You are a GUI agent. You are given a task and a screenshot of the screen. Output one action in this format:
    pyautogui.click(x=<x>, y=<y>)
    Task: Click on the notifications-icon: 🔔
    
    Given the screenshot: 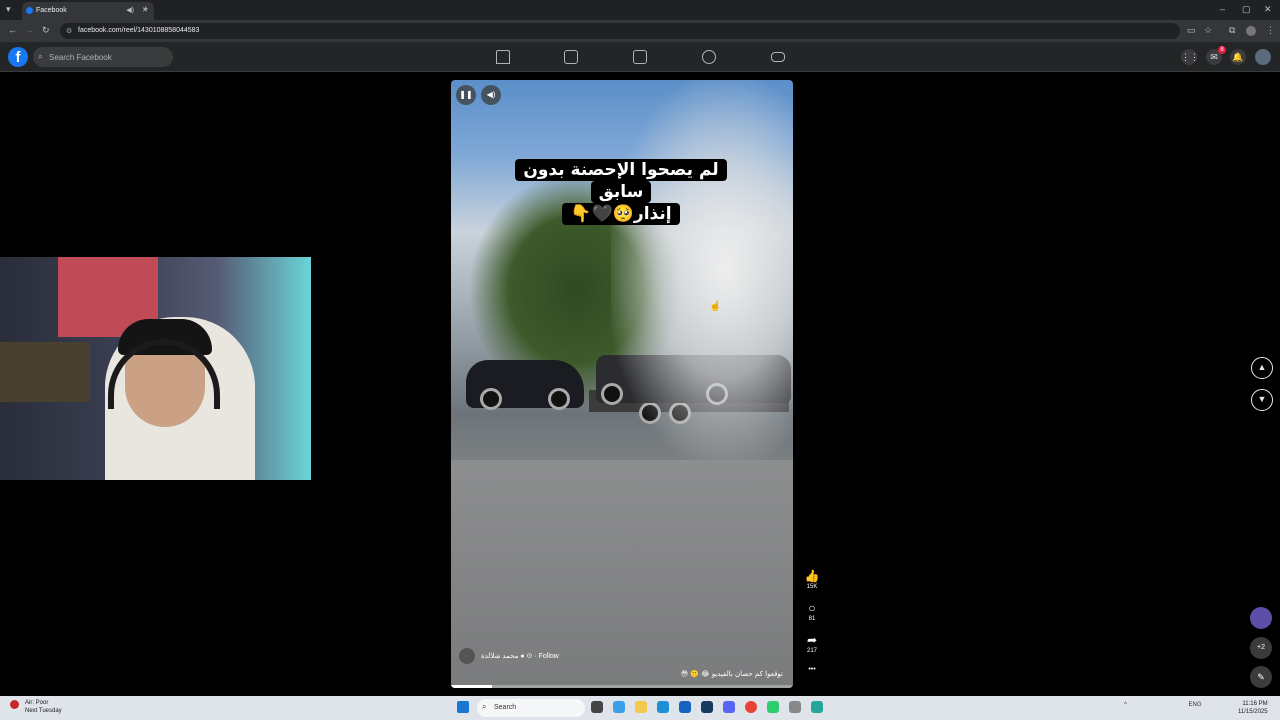 What is the action you would take?
    pyautogui.click(x=1238, y=57)
    